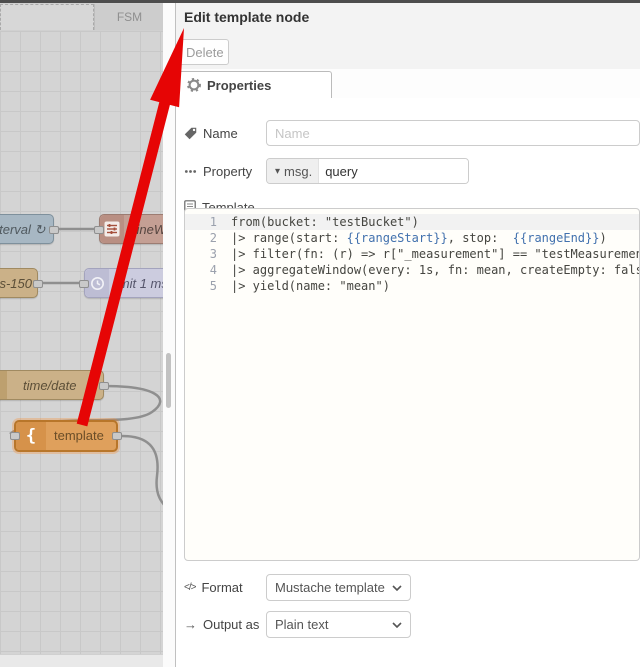 The width and height of the screenshot is (640, 667). What do you see at coordinates (84, 284) in the screenshot?
I see `node-limit-input-port` at bounding box center [84, 284].